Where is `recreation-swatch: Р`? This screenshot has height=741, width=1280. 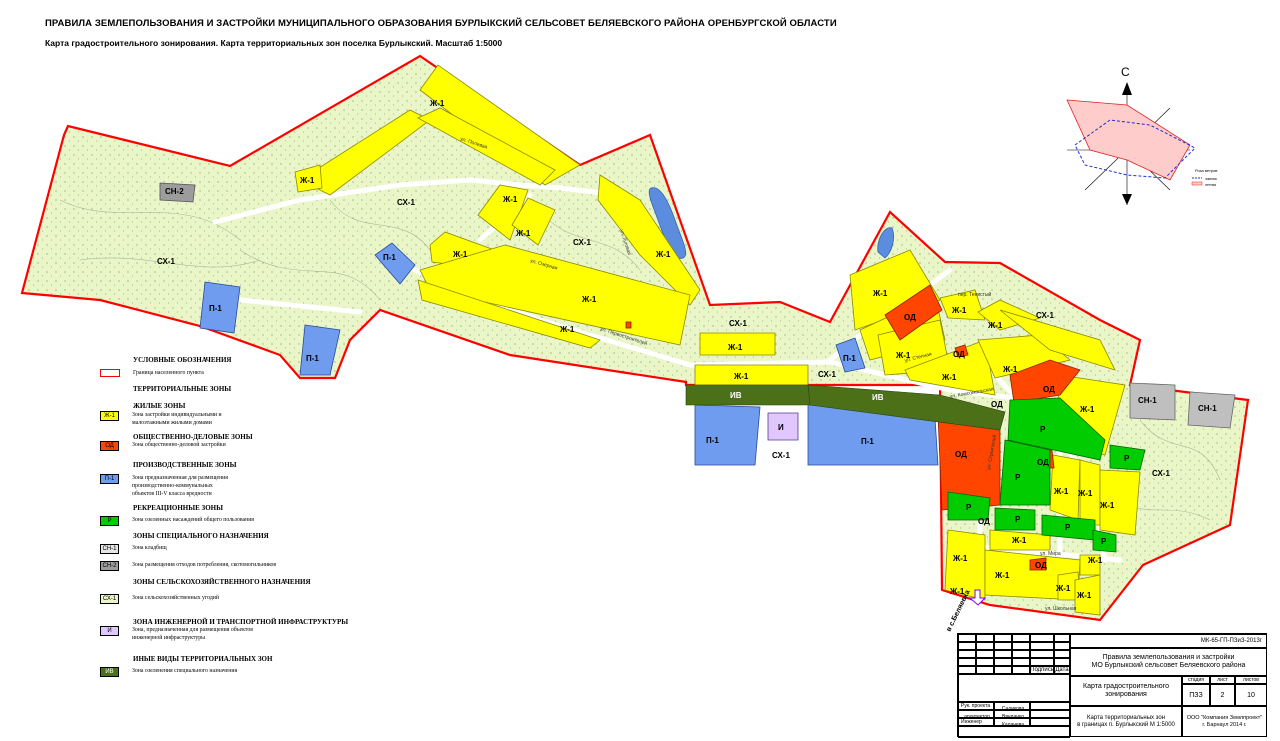
recreation-swatch: Р is located at coordinates (109, 521).